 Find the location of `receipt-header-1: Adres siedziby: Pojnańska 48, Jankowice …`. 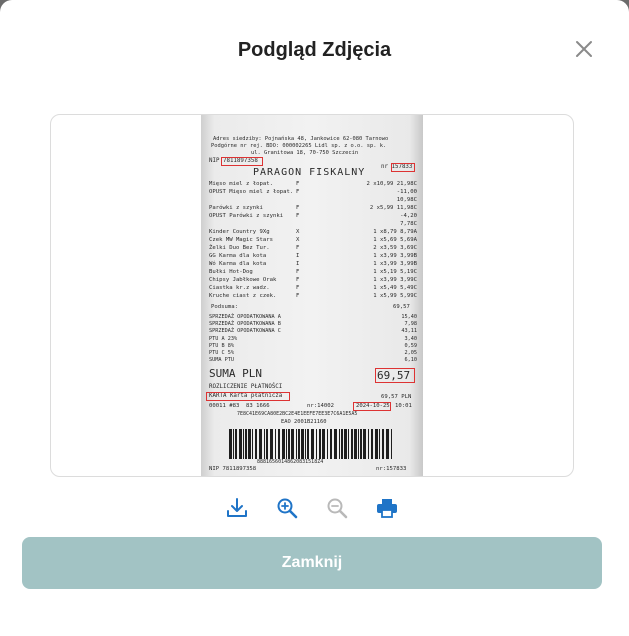

receipt-header-1: Adres siedziby: Pojnańska 48, Jankowice … is located at coordinates (301, 139).